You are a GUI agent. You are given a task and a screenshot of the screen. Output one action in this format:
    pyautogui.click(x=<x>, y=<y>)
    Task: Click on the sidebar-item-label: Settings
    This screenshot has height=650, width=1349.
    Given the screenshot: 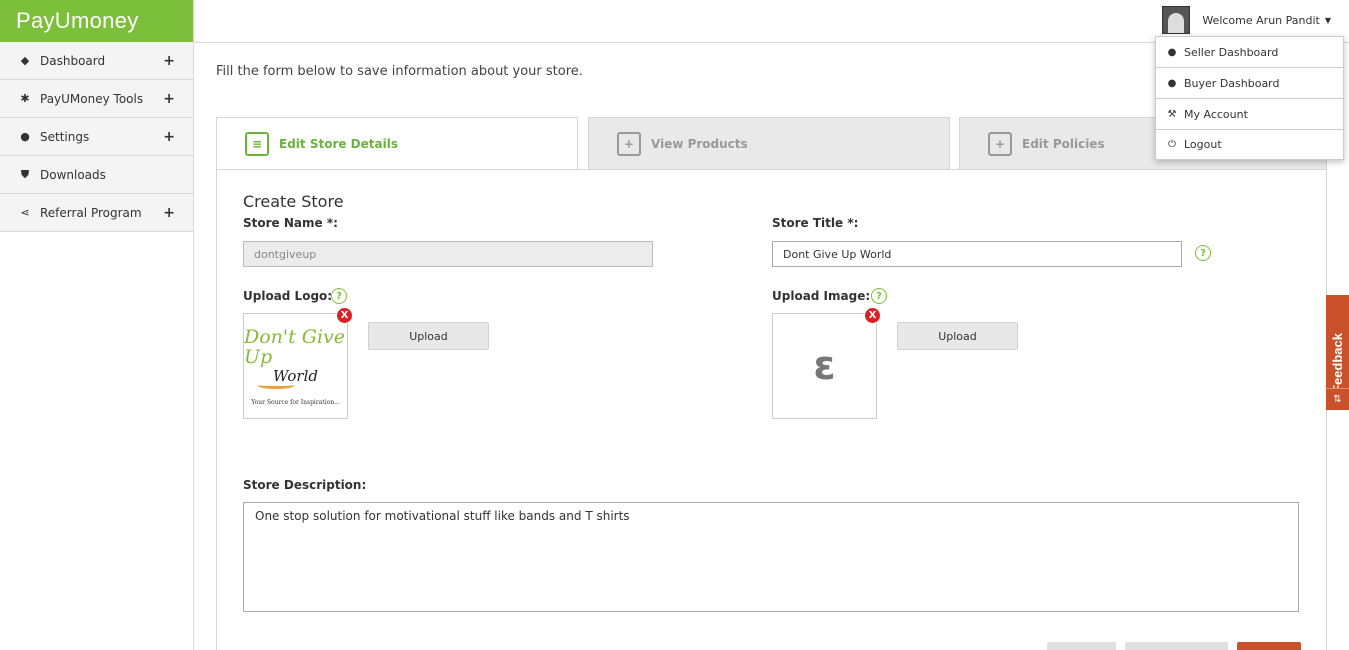 What is the action you would take?
    pyautogui.click(x=65, y=136)
    